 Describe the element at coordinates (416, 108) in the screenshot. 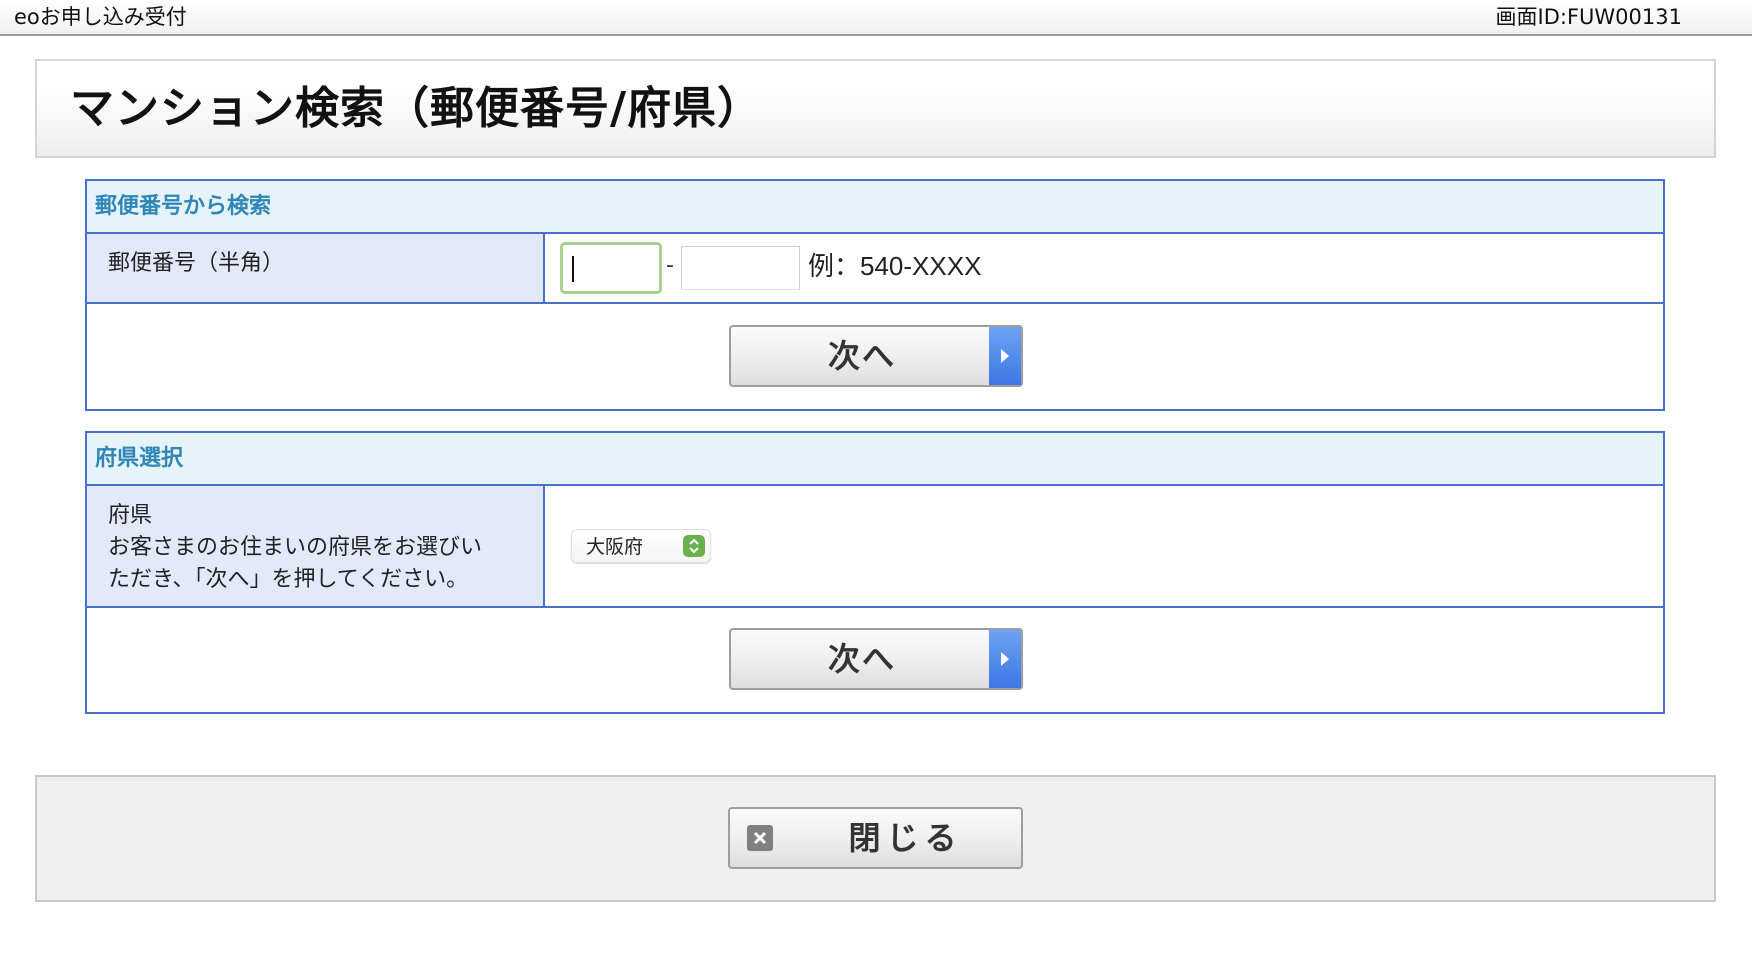

I see `page-title: マンション検索（郵便番号/府県）` at that location.